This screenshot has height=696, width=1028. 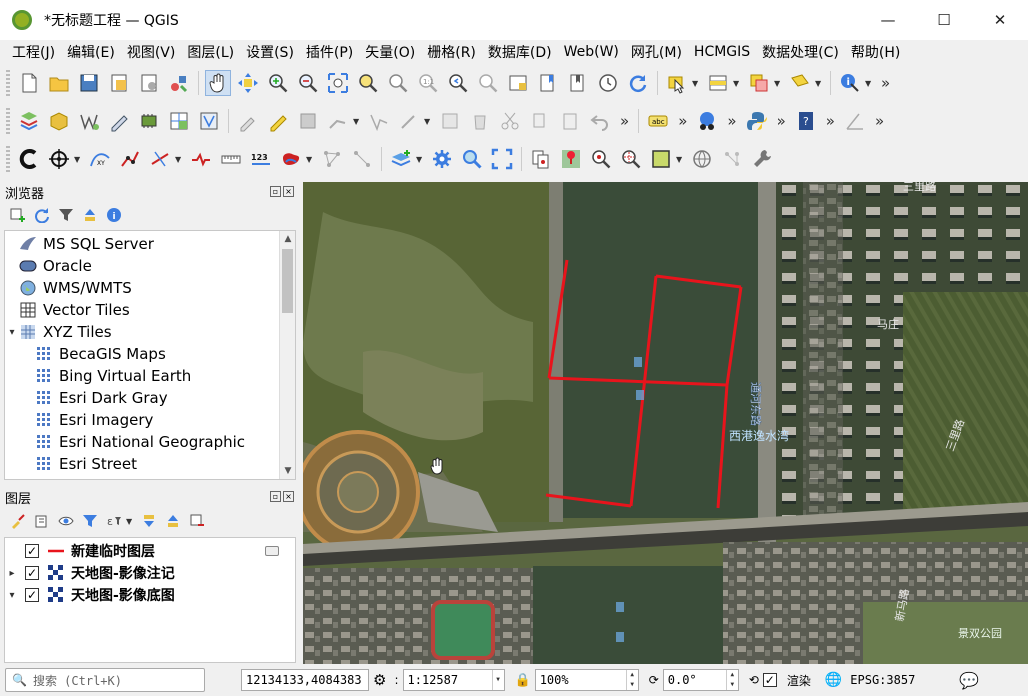 What do you see at coordinates (661, 159) in the screenshot?
I see `select-extent-icon` at bounding box center [661, 159].